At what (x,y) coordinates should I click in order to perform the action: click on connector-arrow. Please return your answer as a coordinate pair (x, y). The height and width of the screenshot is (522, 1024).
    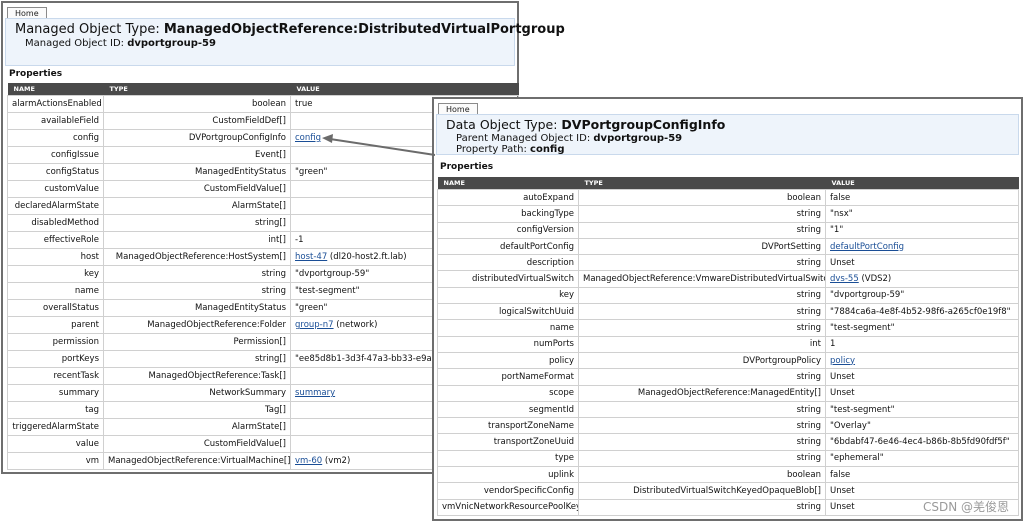
    Looking at the image, I should click on (379, 145).